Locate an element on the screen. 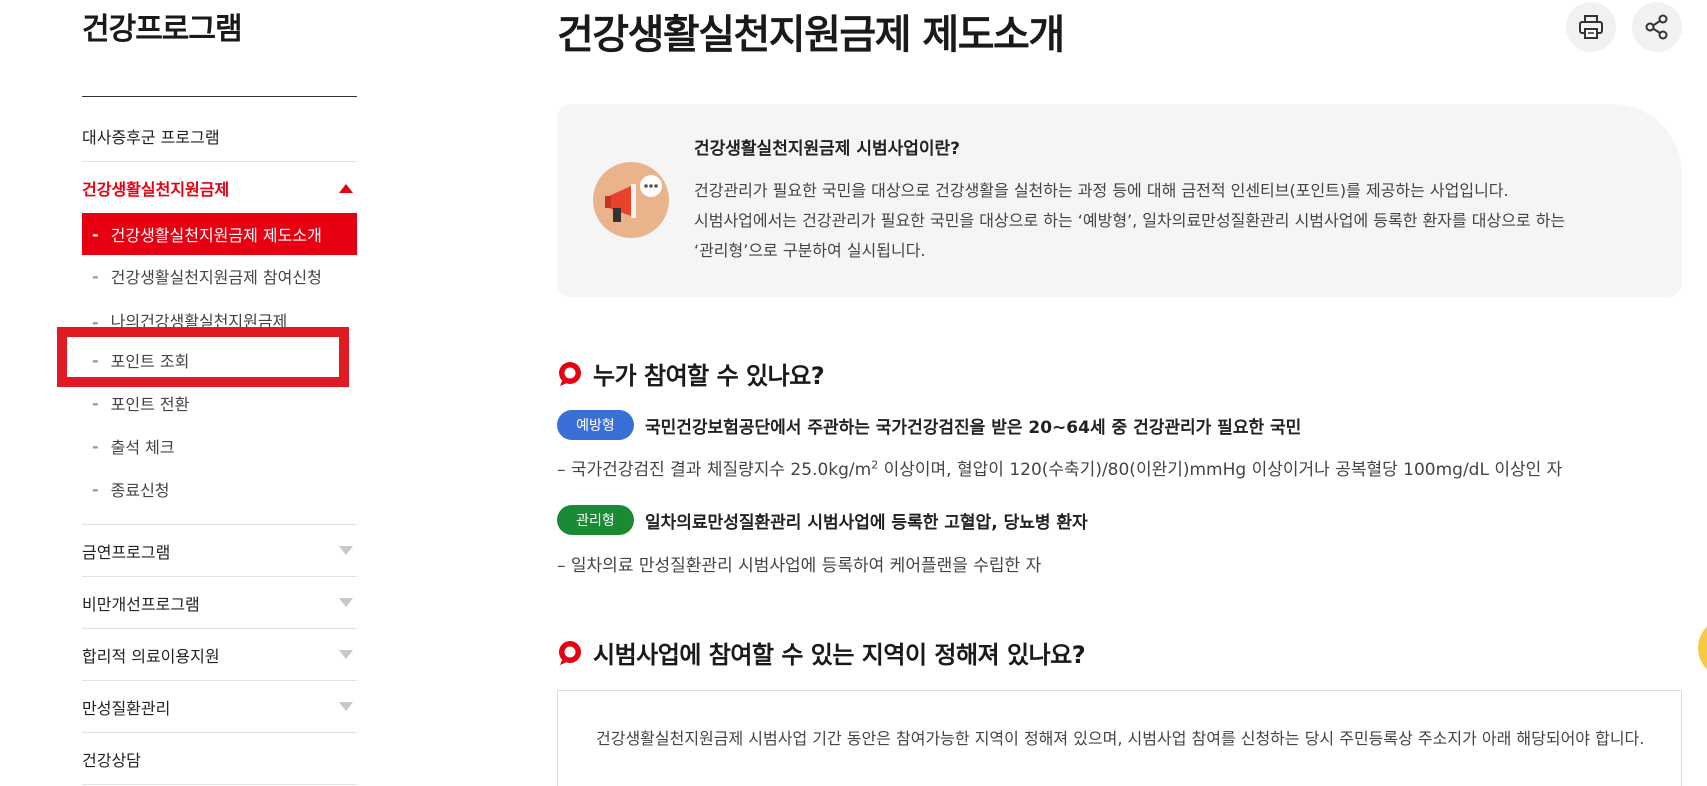 This screenshot has height=786, width=1707. subitem-intro: - 건강생활실천지원금제 제도소개 is located at coordinates (219, 234).